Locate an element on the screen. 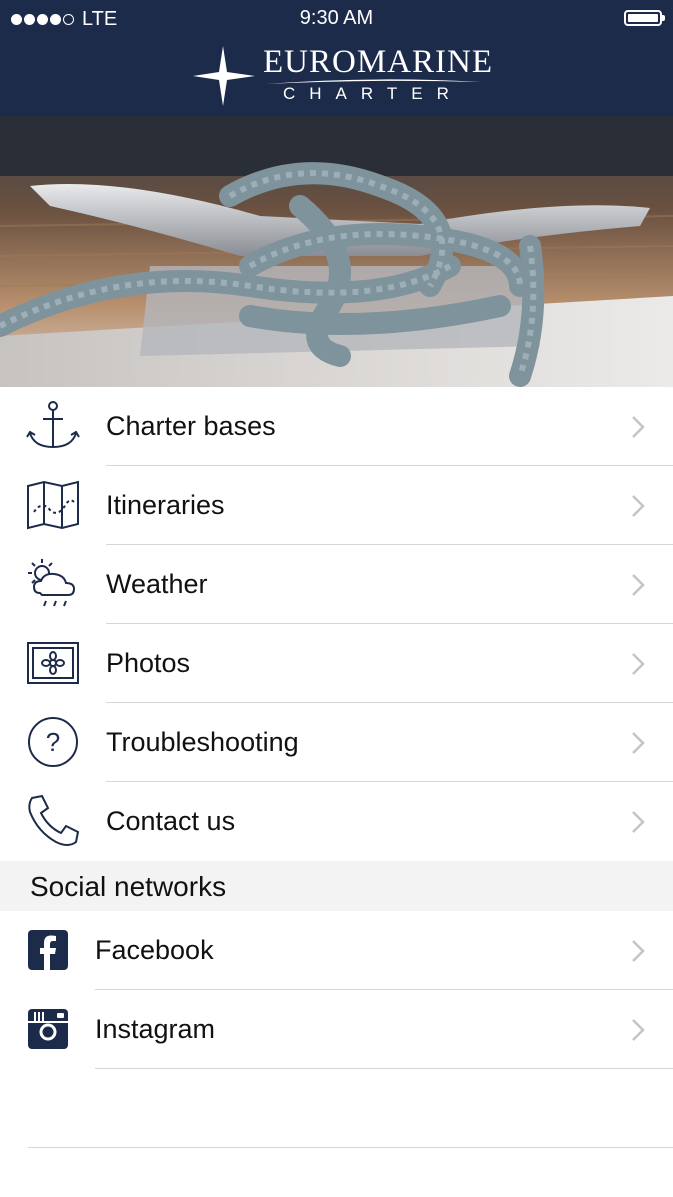 This screenshot has width=673, height=1197. photos-icon is located at coordinates (53, 663).